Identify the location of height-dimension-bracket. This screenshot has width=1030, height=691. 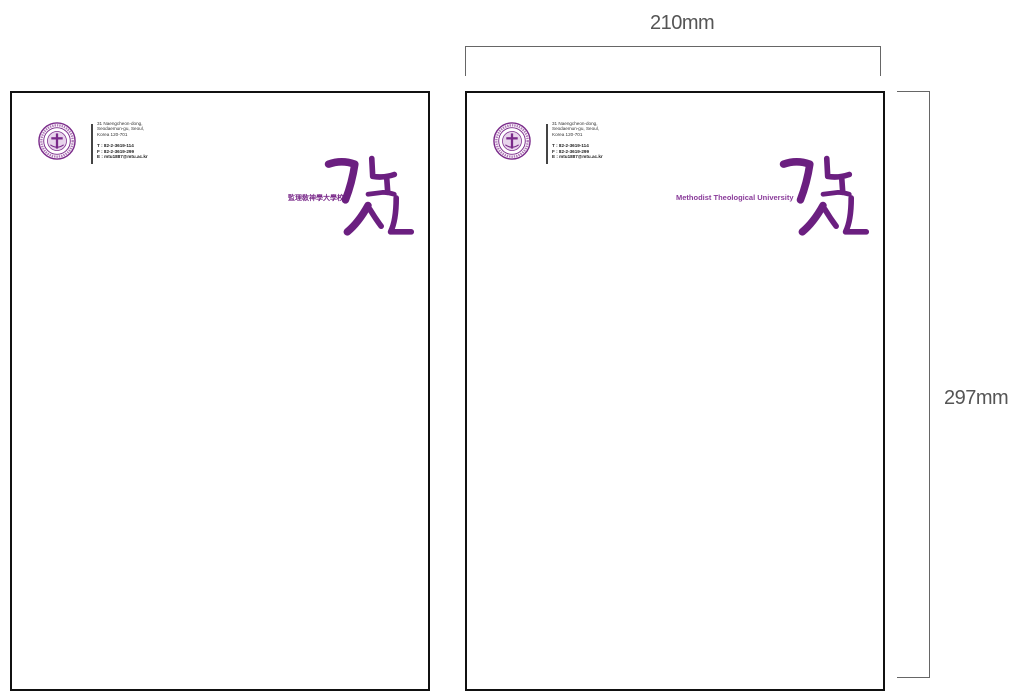
(913, 384).